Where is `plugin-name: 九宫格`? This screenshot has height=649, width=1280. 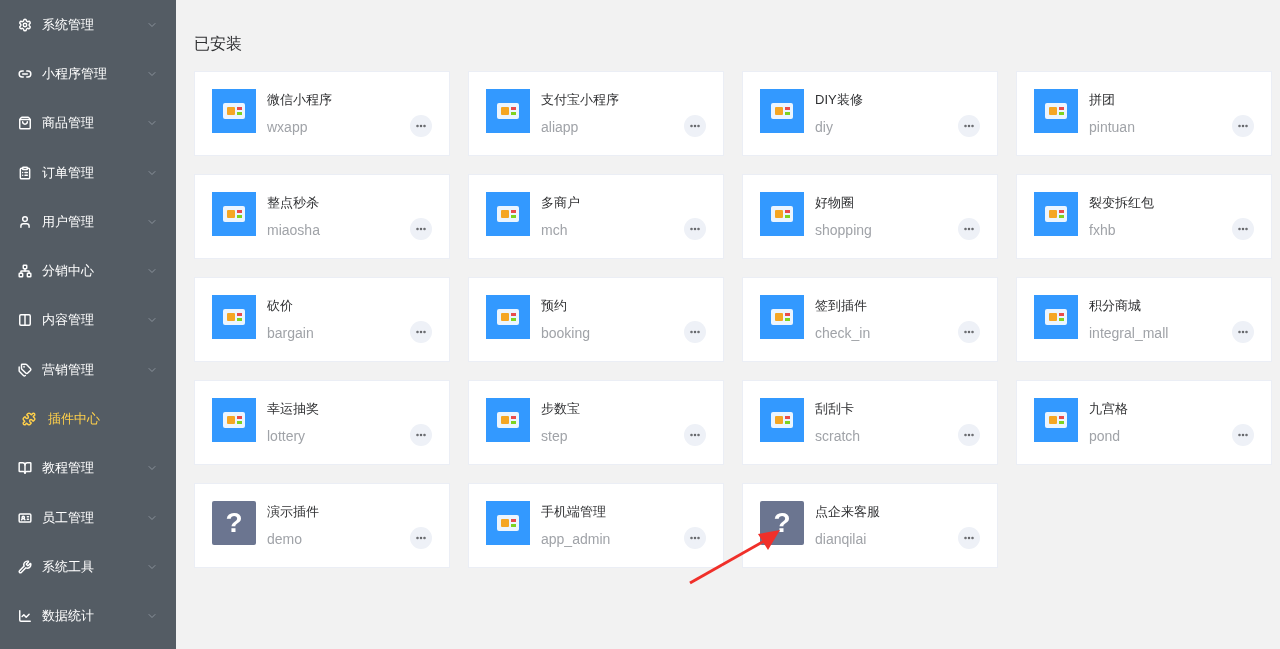 plugin-name: 九宫格 is located at coordinates (1108, 409).